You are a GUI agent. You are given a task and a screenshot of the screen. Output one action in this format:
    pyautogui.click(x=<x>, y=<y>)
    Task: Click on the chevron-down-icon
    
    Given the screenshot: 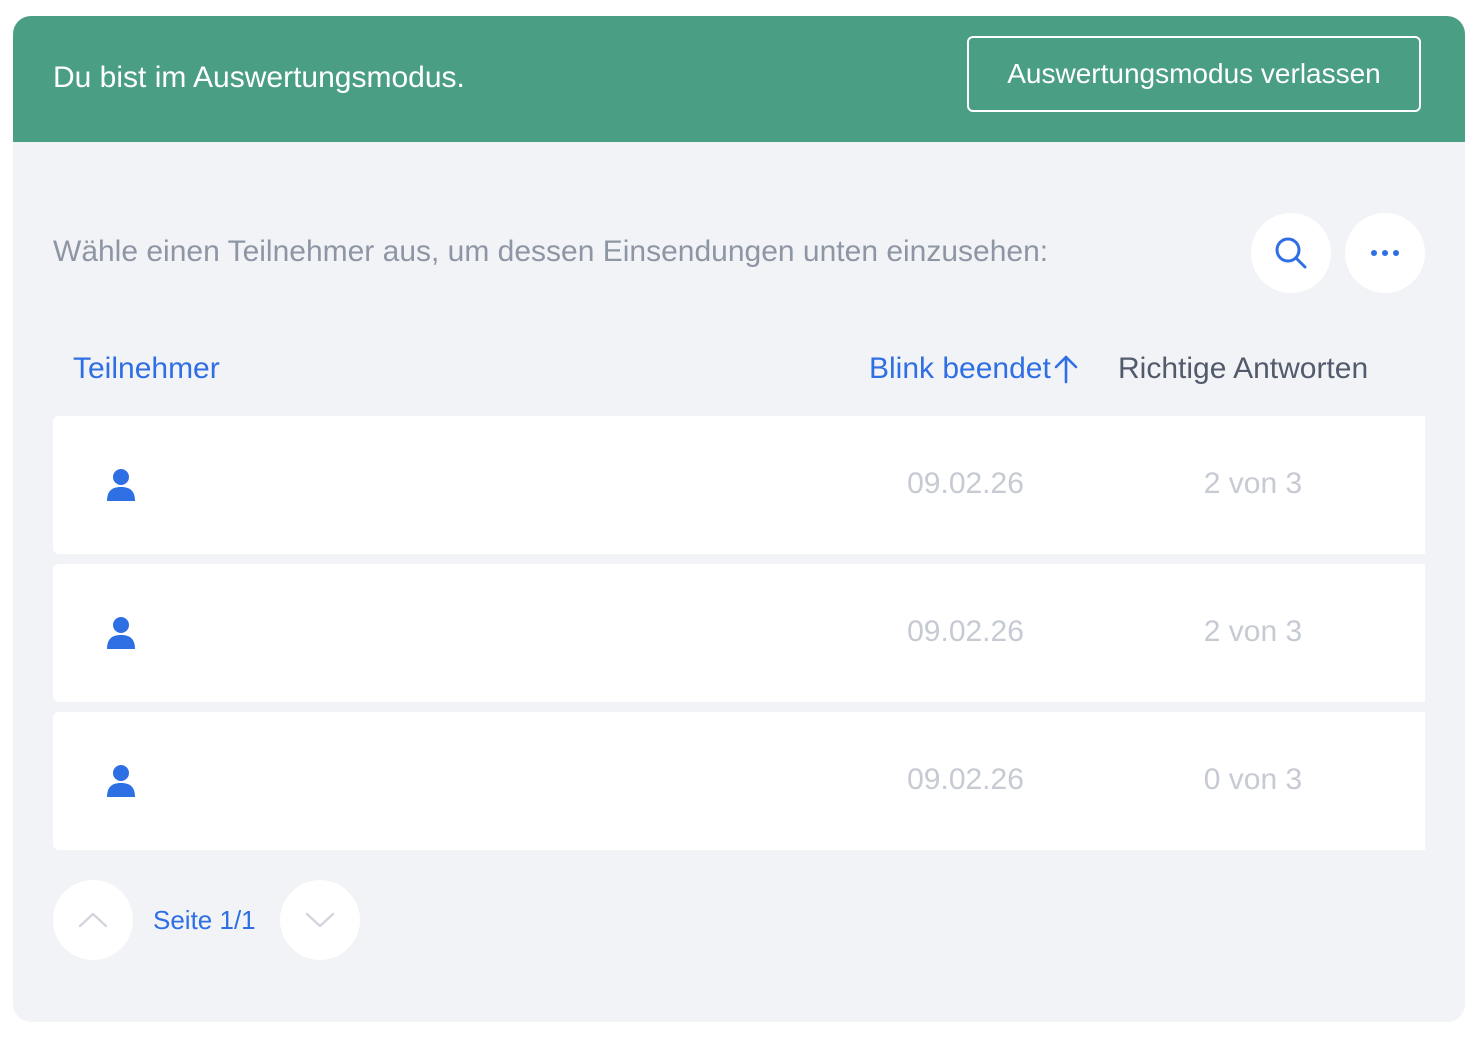 What is the action you would take?
    pyautogui.click(x=320, y=920)
    